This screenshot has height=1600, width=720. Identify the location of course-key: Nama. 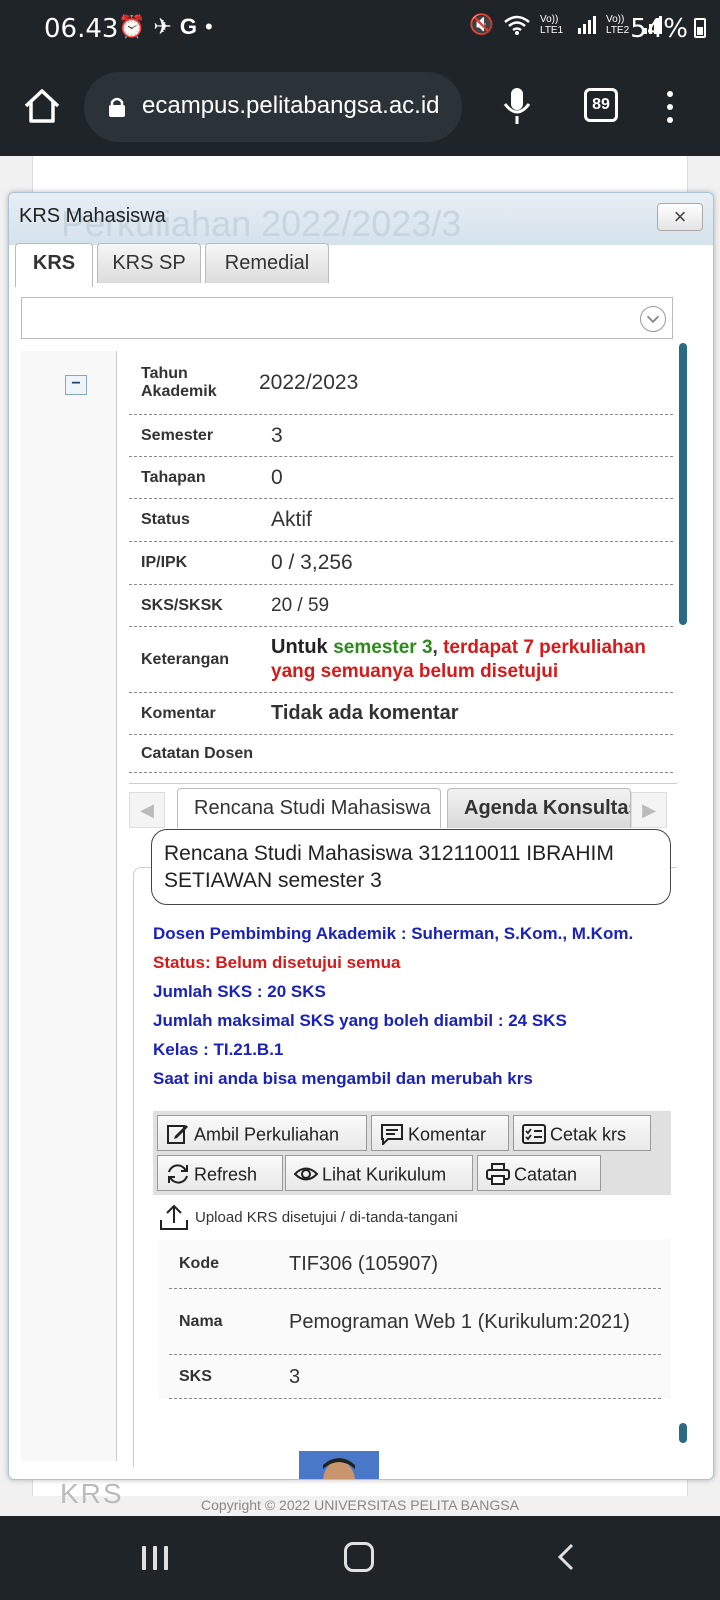
(201, 1321).